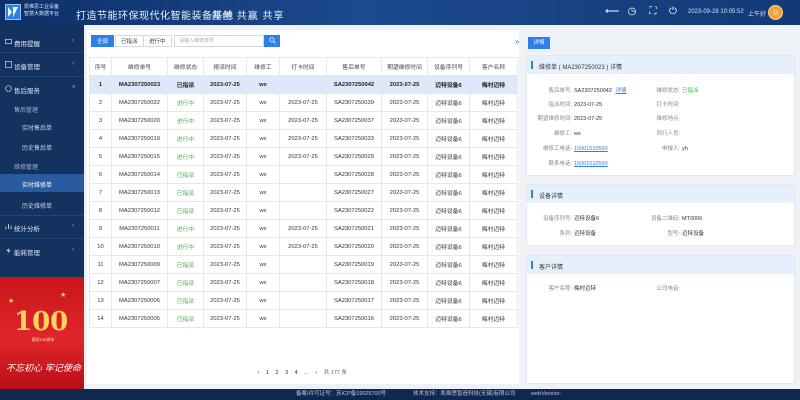  What do you see at coordinates (42, 14) in the screenshot?
I see `brand-line2: 智慧大数据平台` at bounding box center [42, 14].